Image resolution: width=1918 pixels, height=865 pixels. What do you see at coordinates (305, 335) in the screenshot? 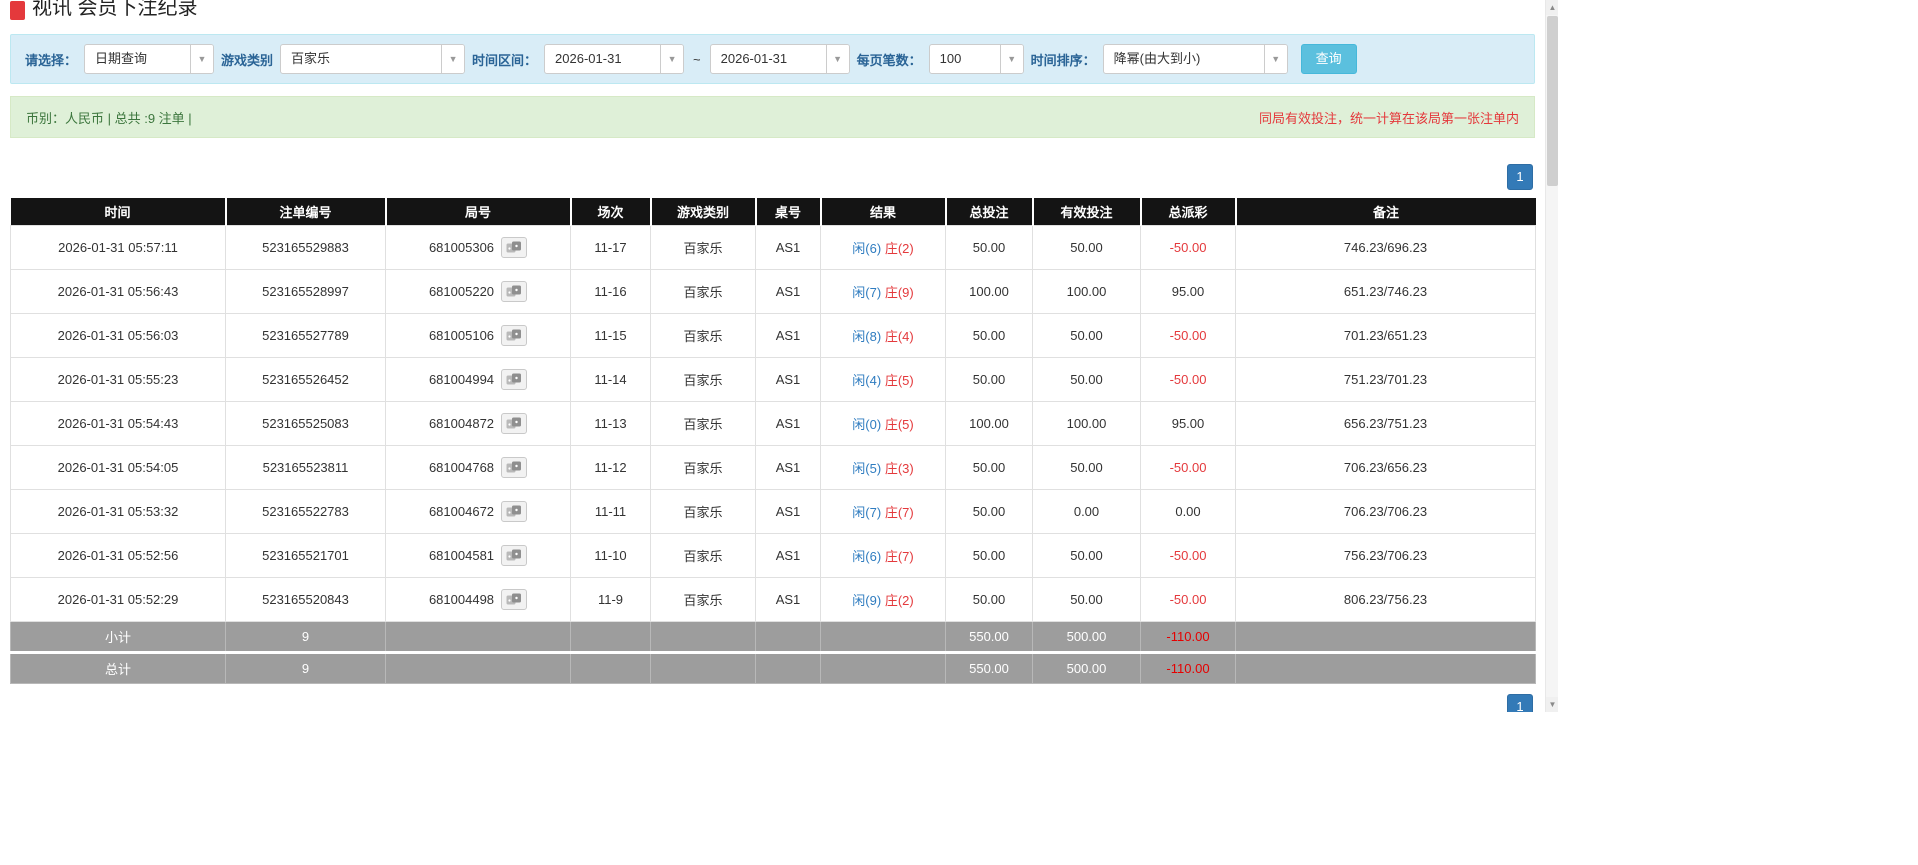
I see `cell-bet-id: 523165527789` at bounding box center [305, 335].